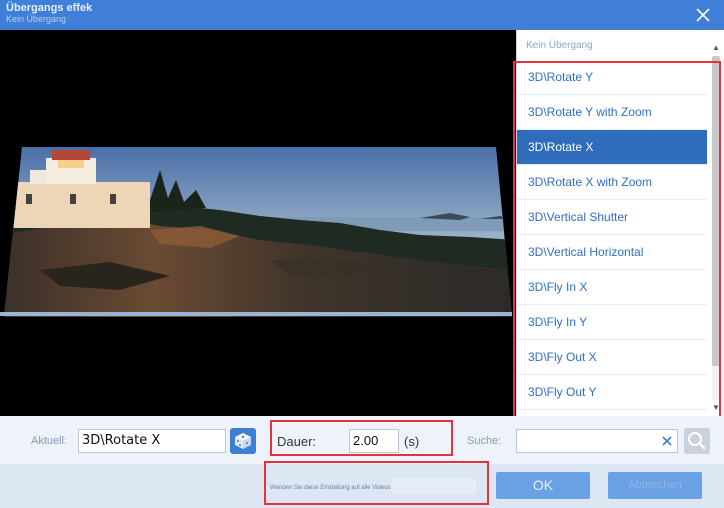  What do you see at coordinates (612, 77) in the screenshot?
I see `transition-item: 3D\Rotate Y` at bounding box center [612, 77].